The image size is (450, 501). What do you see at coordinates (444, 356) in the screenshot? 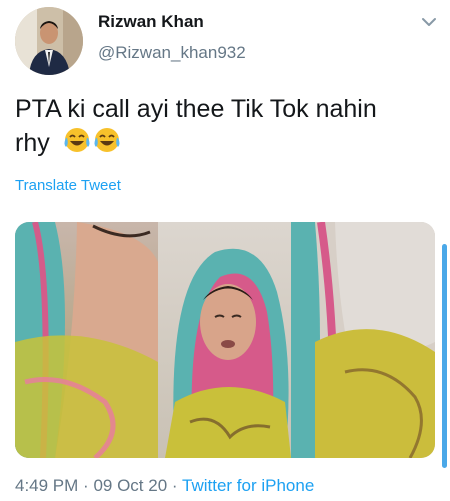
I see `scroll-indicator` at bounding box center [444, 356].